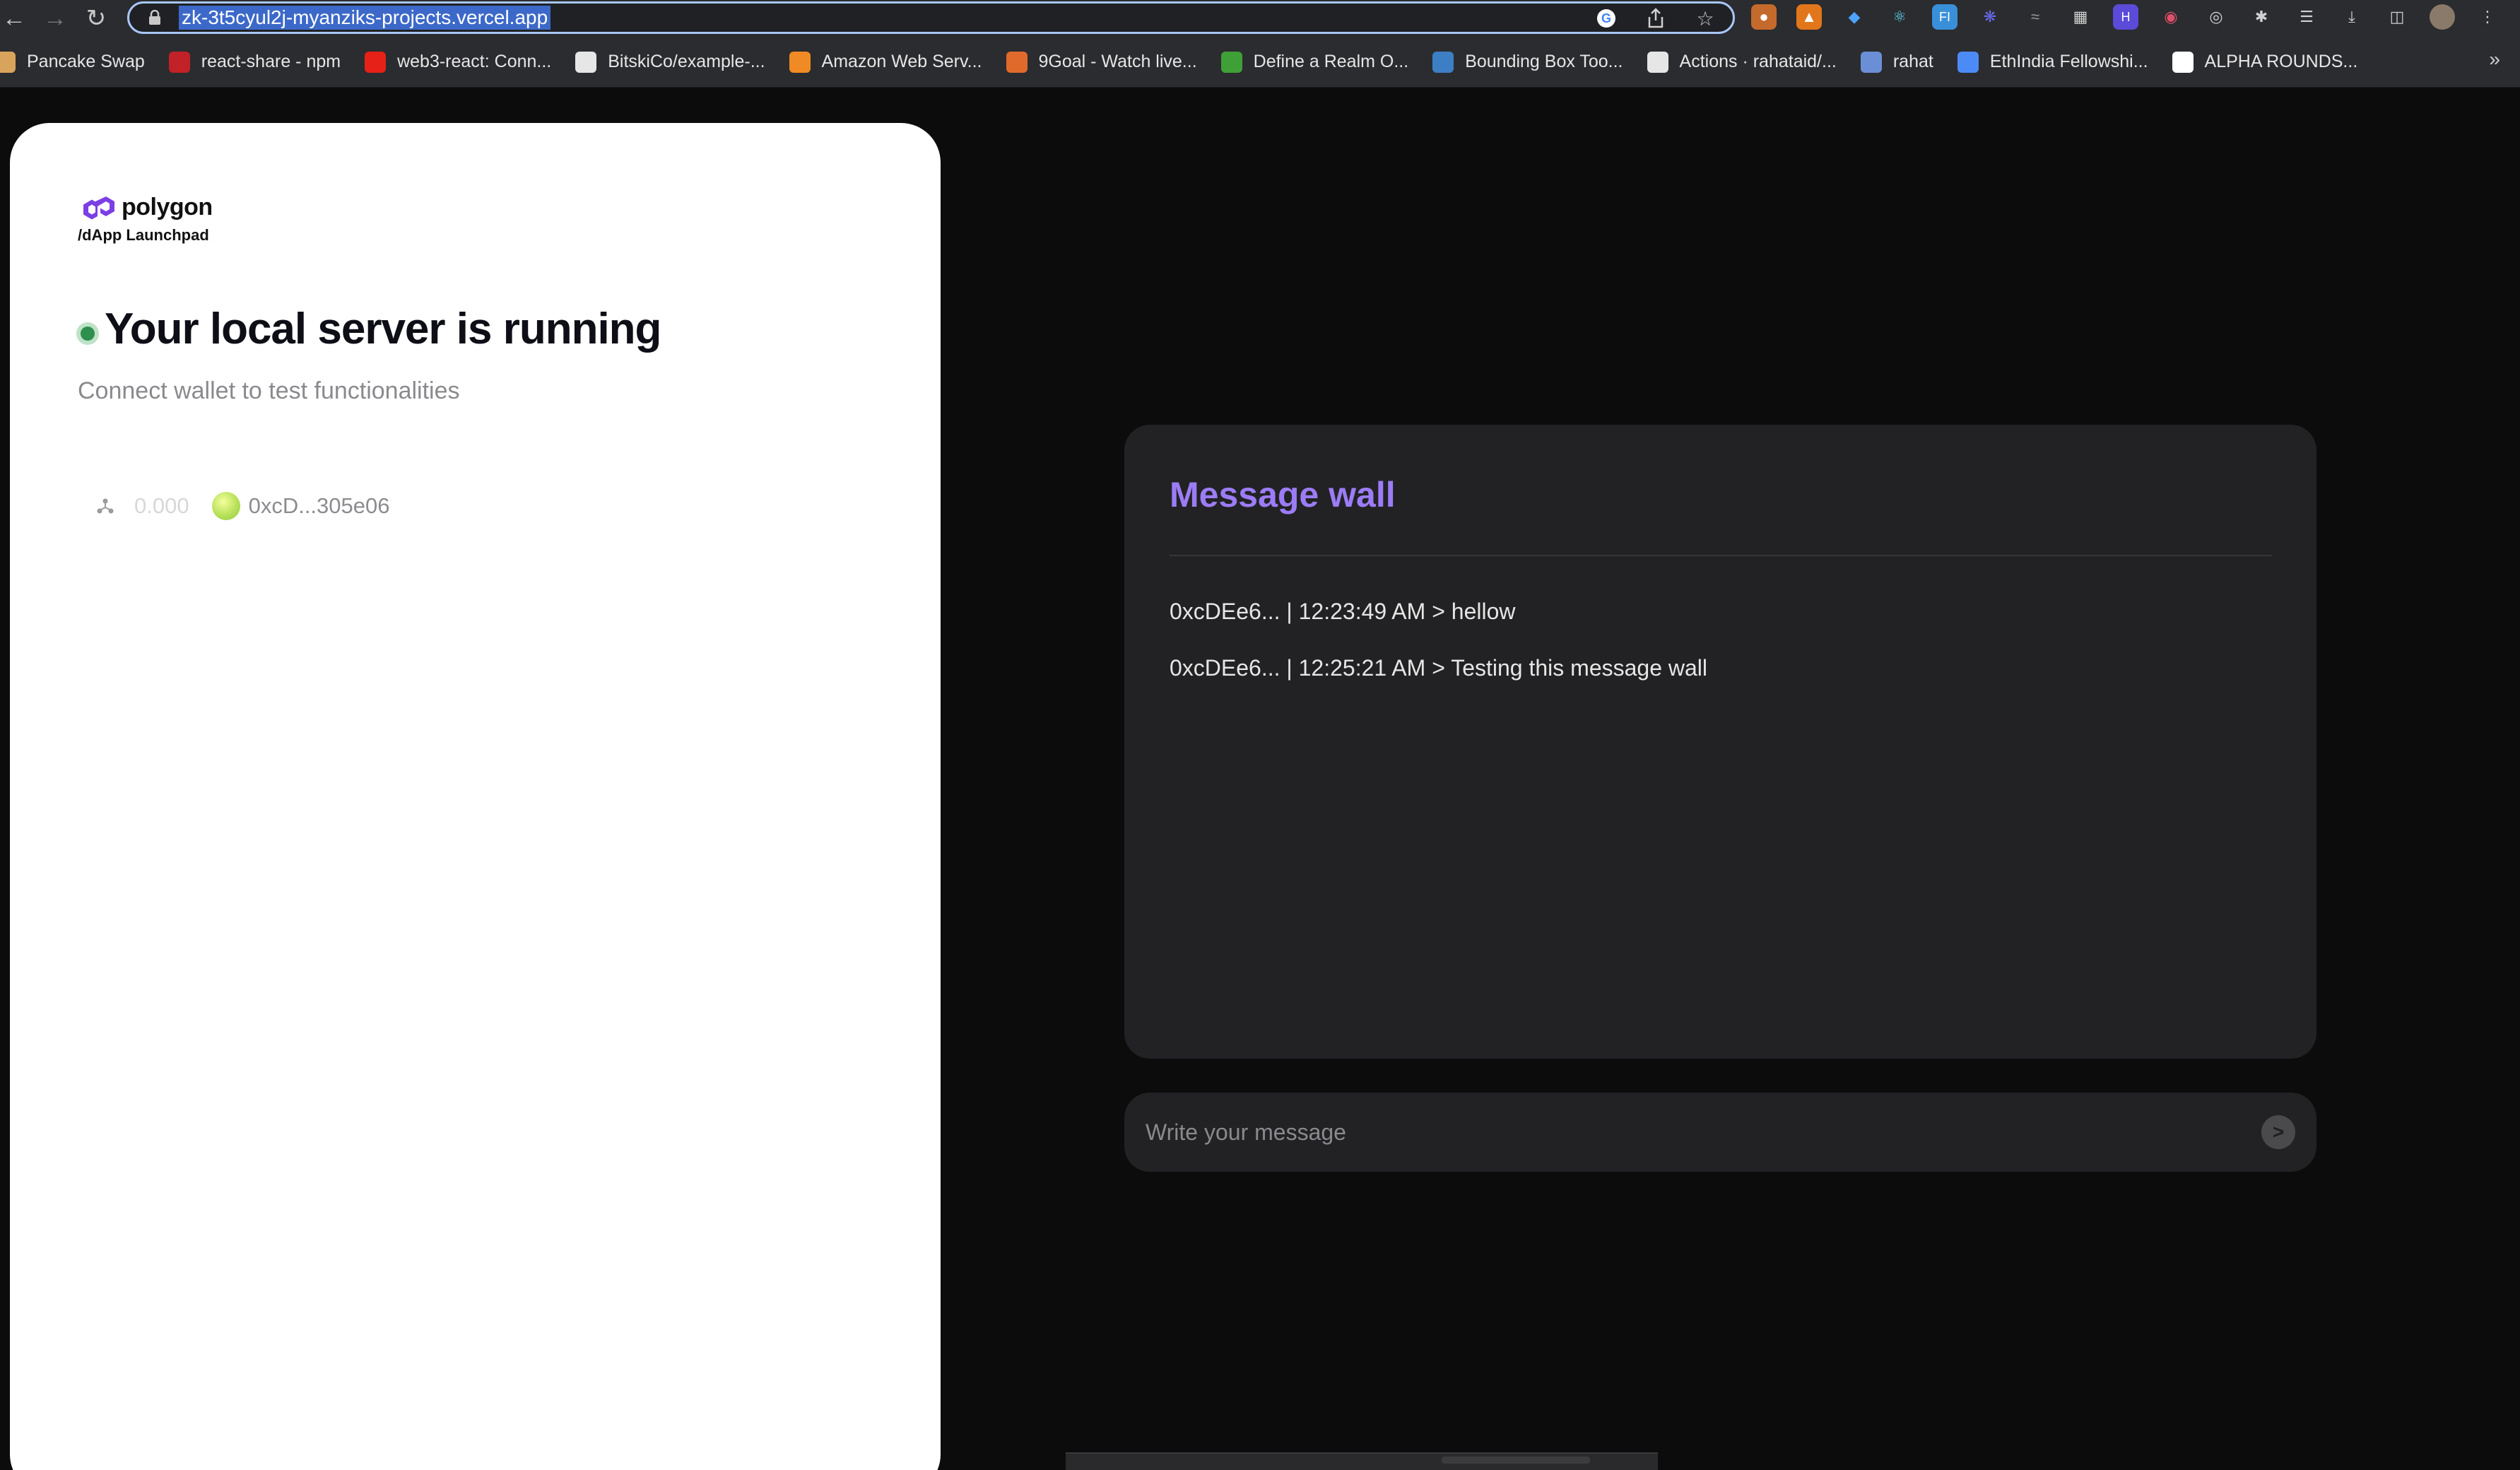 The image size is (2520, 1470). I want to click on extension-wave-icon: ≈, so click(2036, 17).